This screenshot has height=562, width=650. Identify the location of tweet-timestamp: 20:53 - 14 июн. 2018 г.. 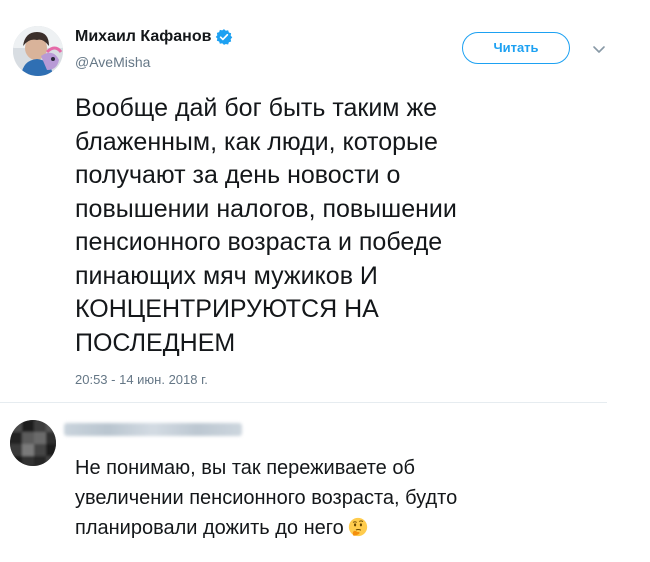
(141, 379).